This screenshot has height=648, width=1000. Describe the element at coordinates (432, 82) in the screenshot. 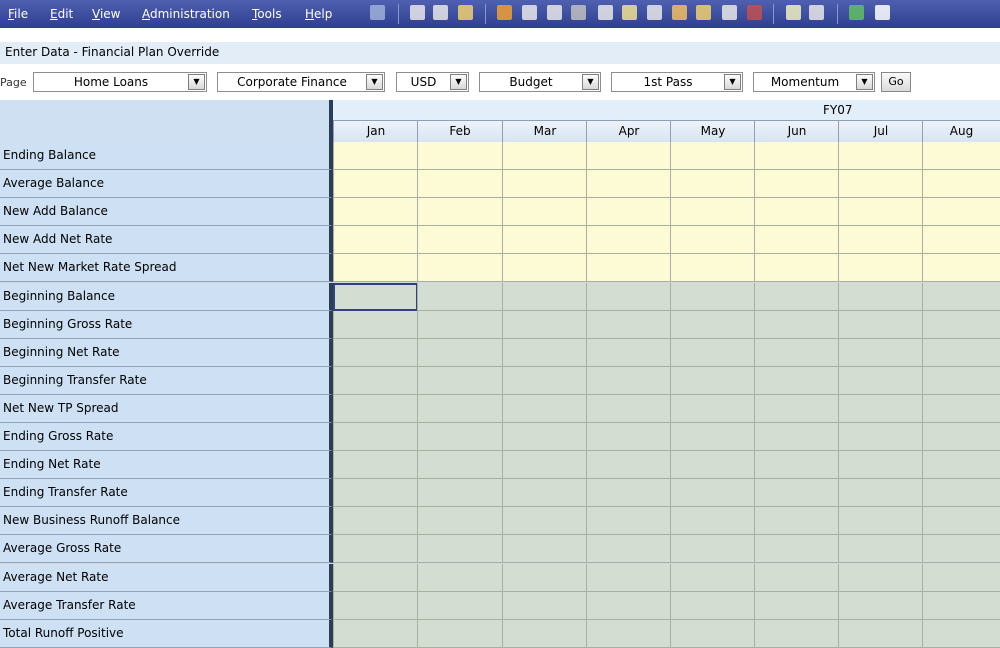

I see `pov-dropdown-3: USD ▼` at that location.